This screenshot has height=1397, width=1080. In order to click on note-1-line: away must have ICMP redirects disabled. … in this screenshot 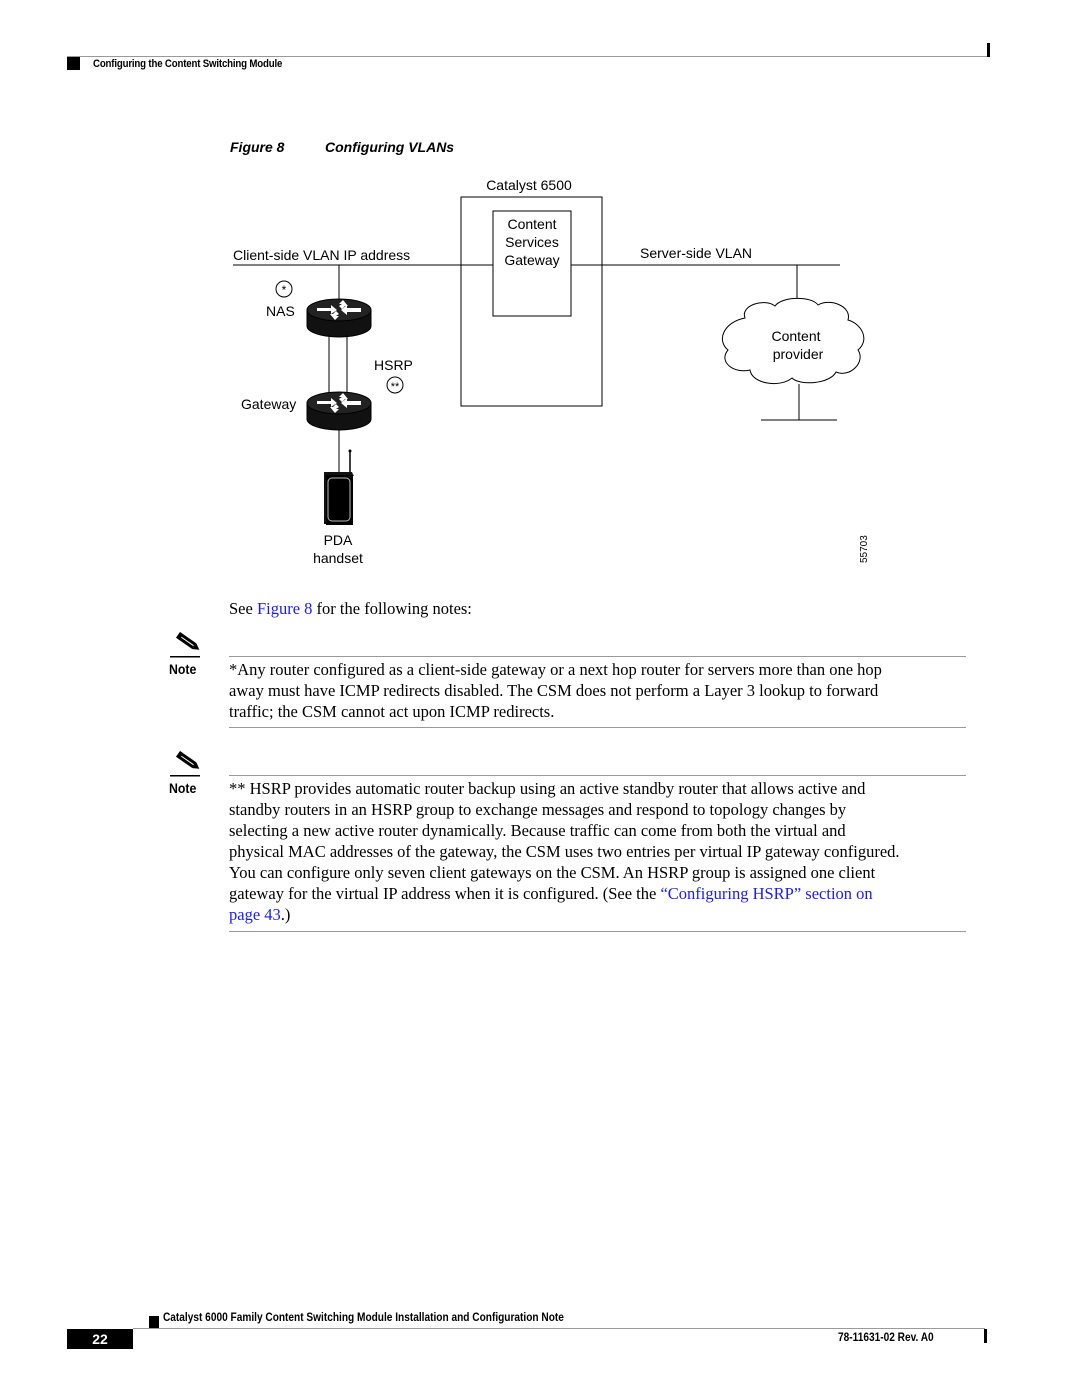, I will do `click(554, 690)`.